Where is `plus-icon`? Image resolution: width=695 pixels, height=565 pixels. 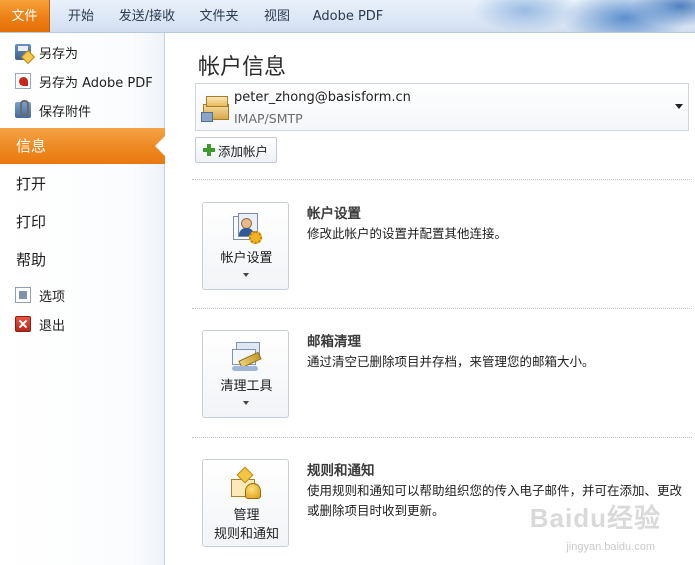
plus-icon is located at coordinates (209, 150).